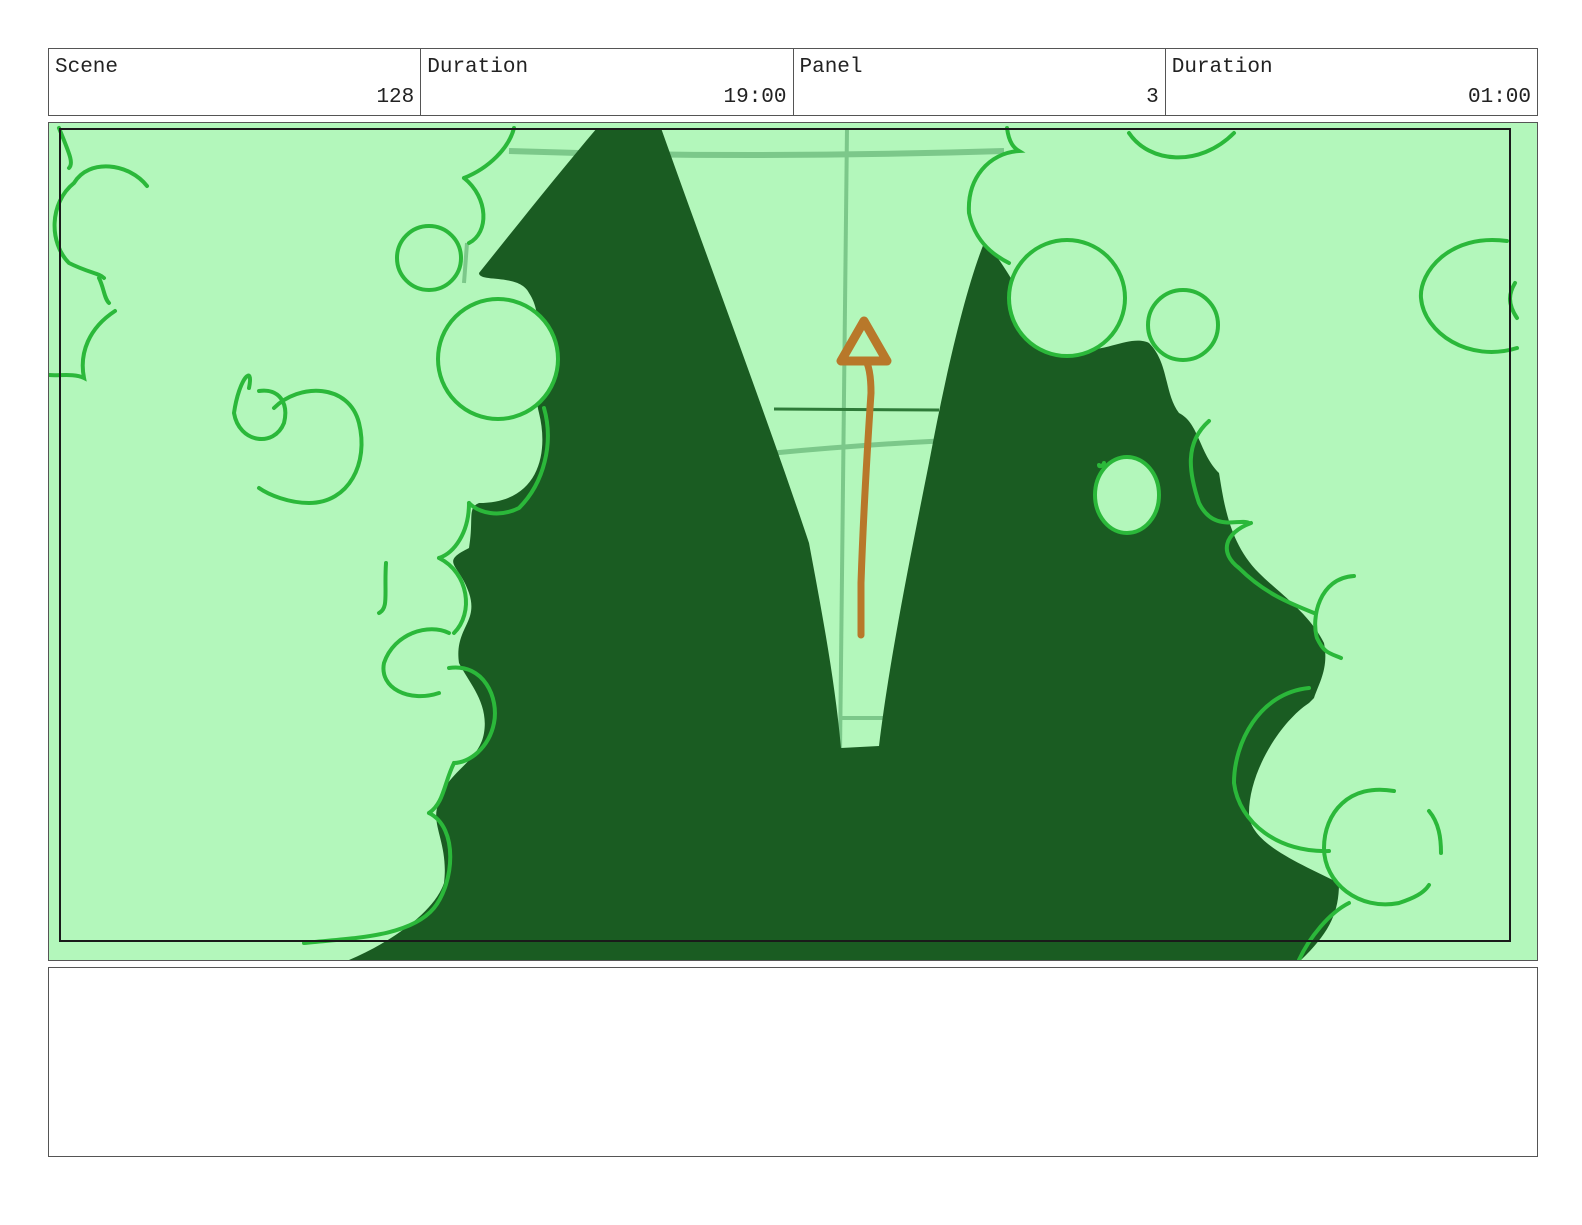 The height and width of the screenshot is (1225, 1582). Describe the element at coordinates (395, 97) in the screenshot. I see `scene-number: 128` at that location.